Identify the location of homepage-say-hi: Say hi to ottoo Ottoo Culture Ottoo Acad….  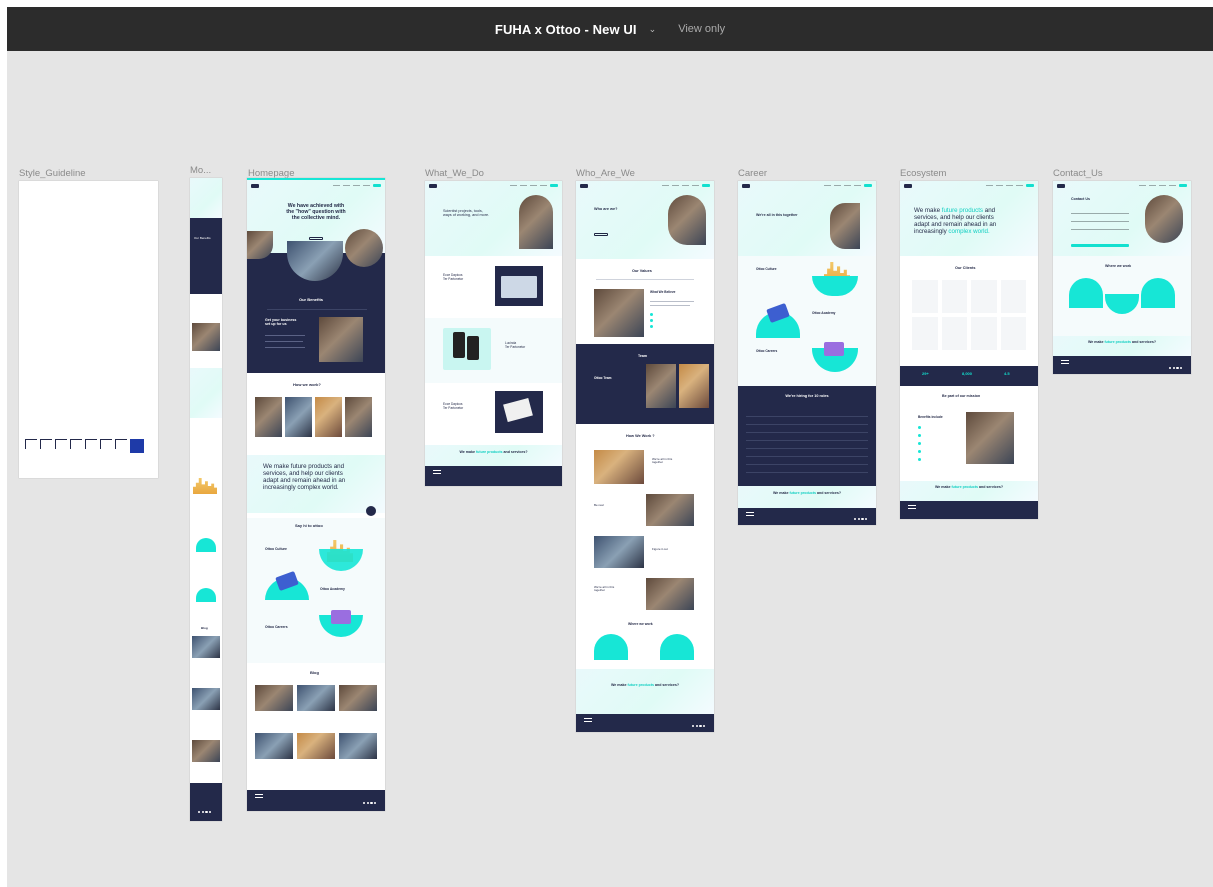
(316, 590).